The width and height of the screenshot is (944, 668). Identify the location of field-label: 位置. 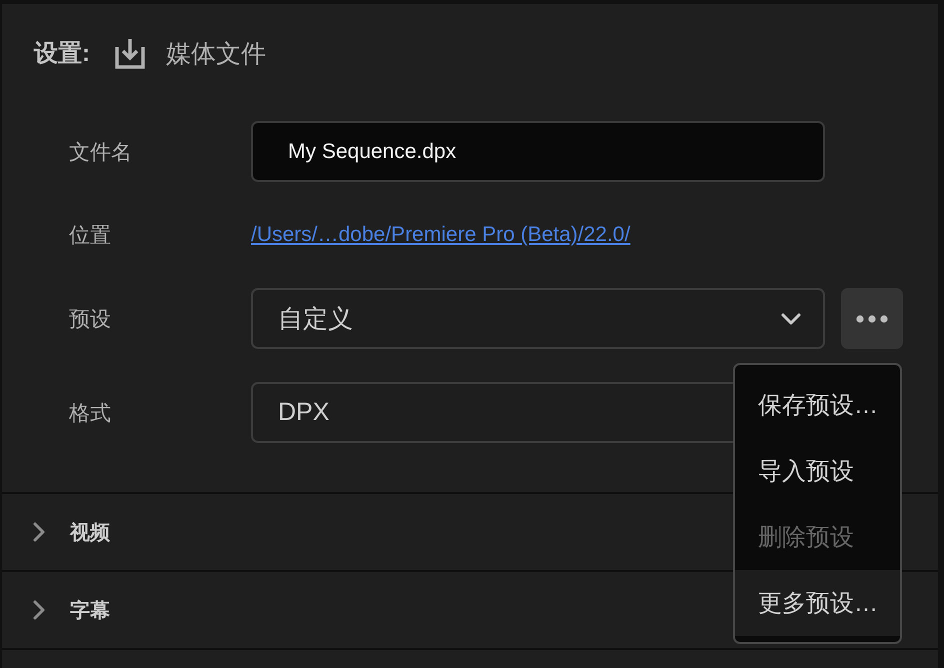
(90, 236).